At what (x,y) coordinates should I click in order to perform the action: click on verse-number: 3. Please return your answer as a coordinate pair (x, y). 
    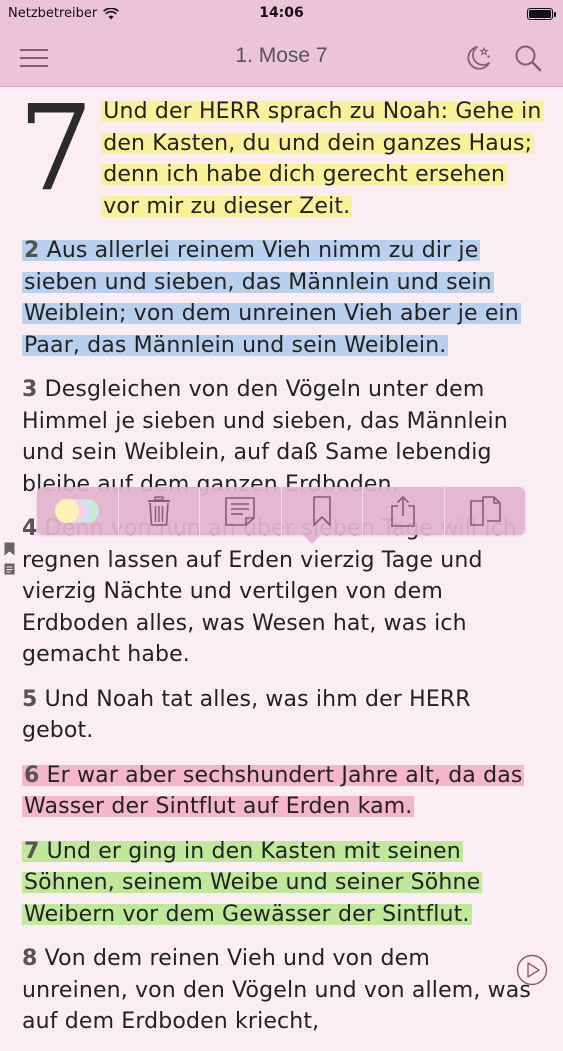
    Looking at the image, I should click on (30, 389).